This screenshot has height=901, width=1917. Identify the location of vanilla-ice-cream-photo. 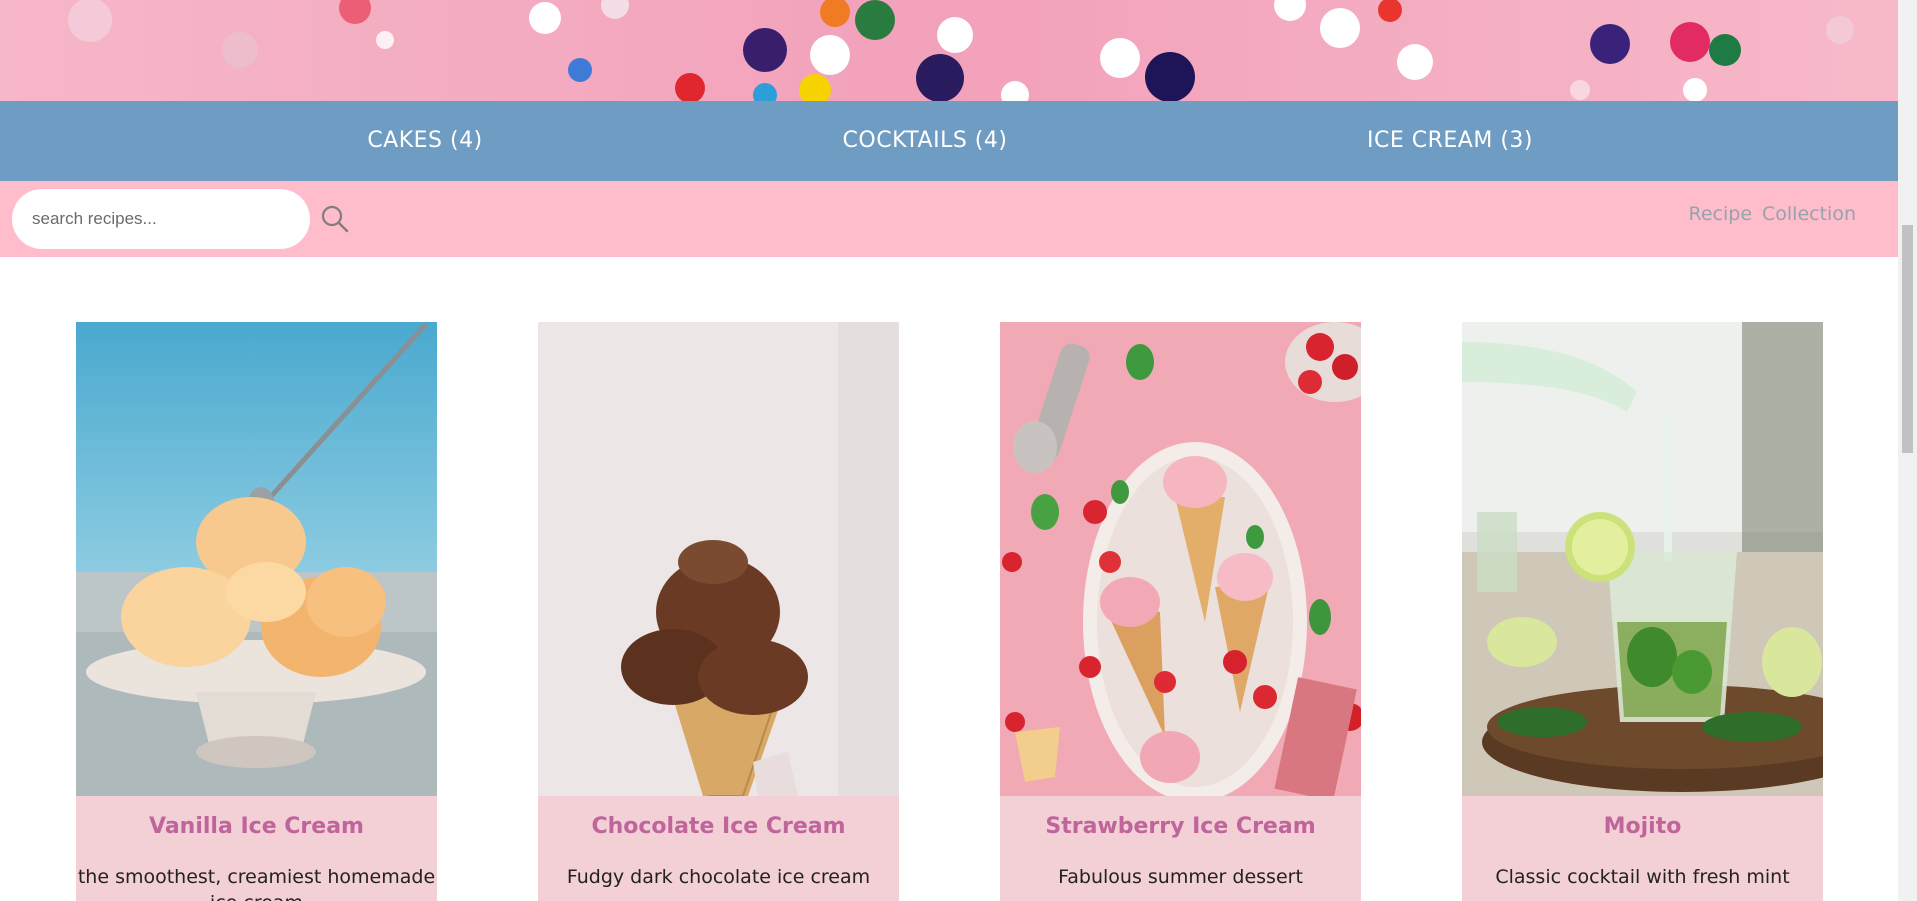
(256, 559).